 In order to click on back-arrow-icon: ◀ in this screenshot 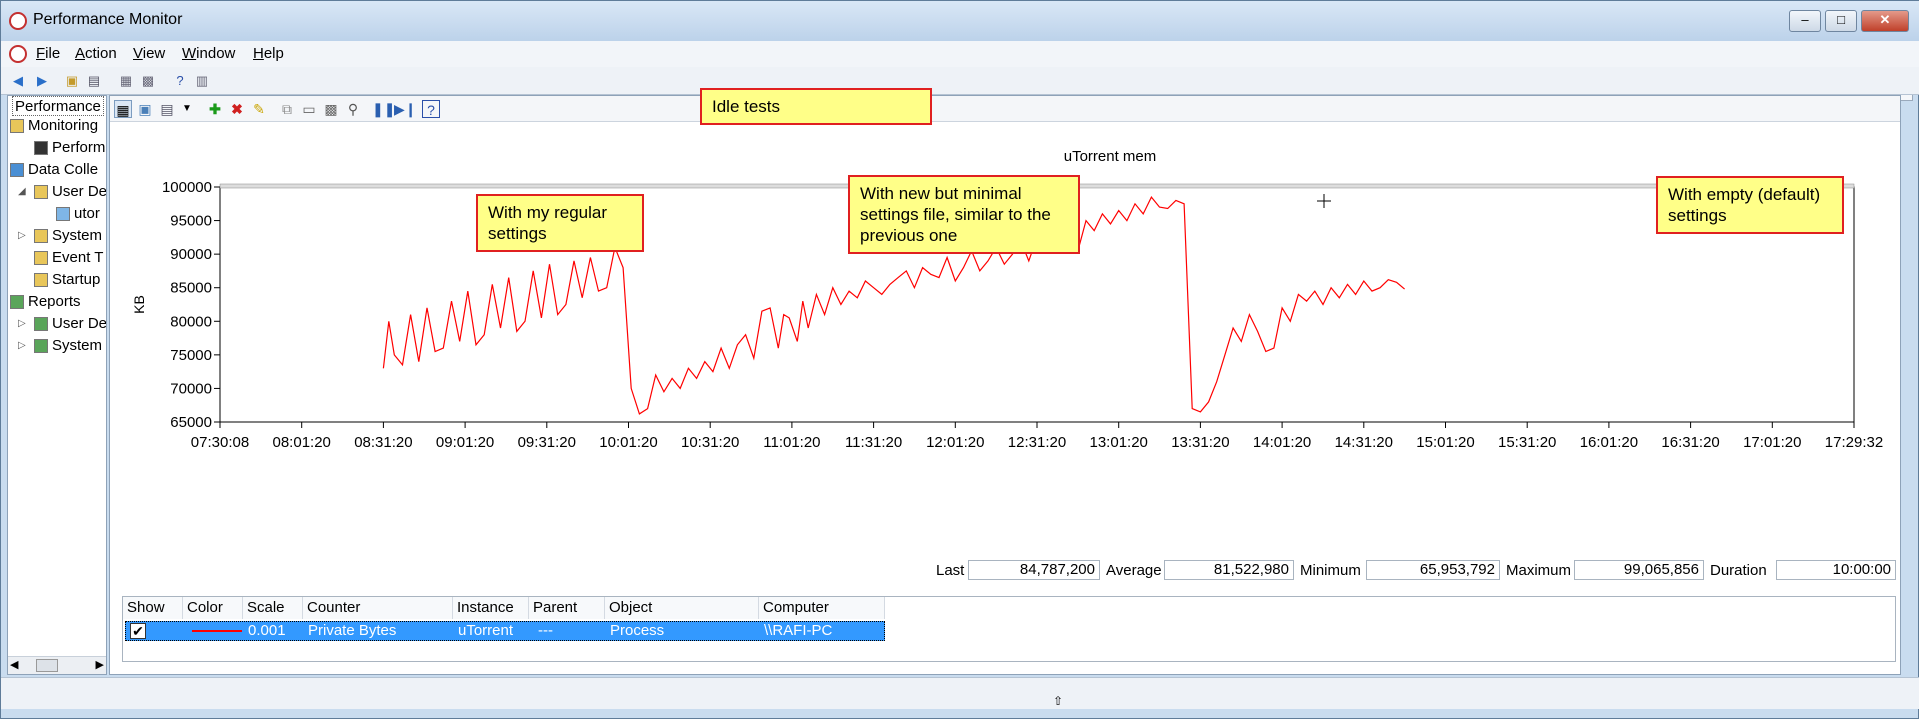, I will do `click(18, 81)`.